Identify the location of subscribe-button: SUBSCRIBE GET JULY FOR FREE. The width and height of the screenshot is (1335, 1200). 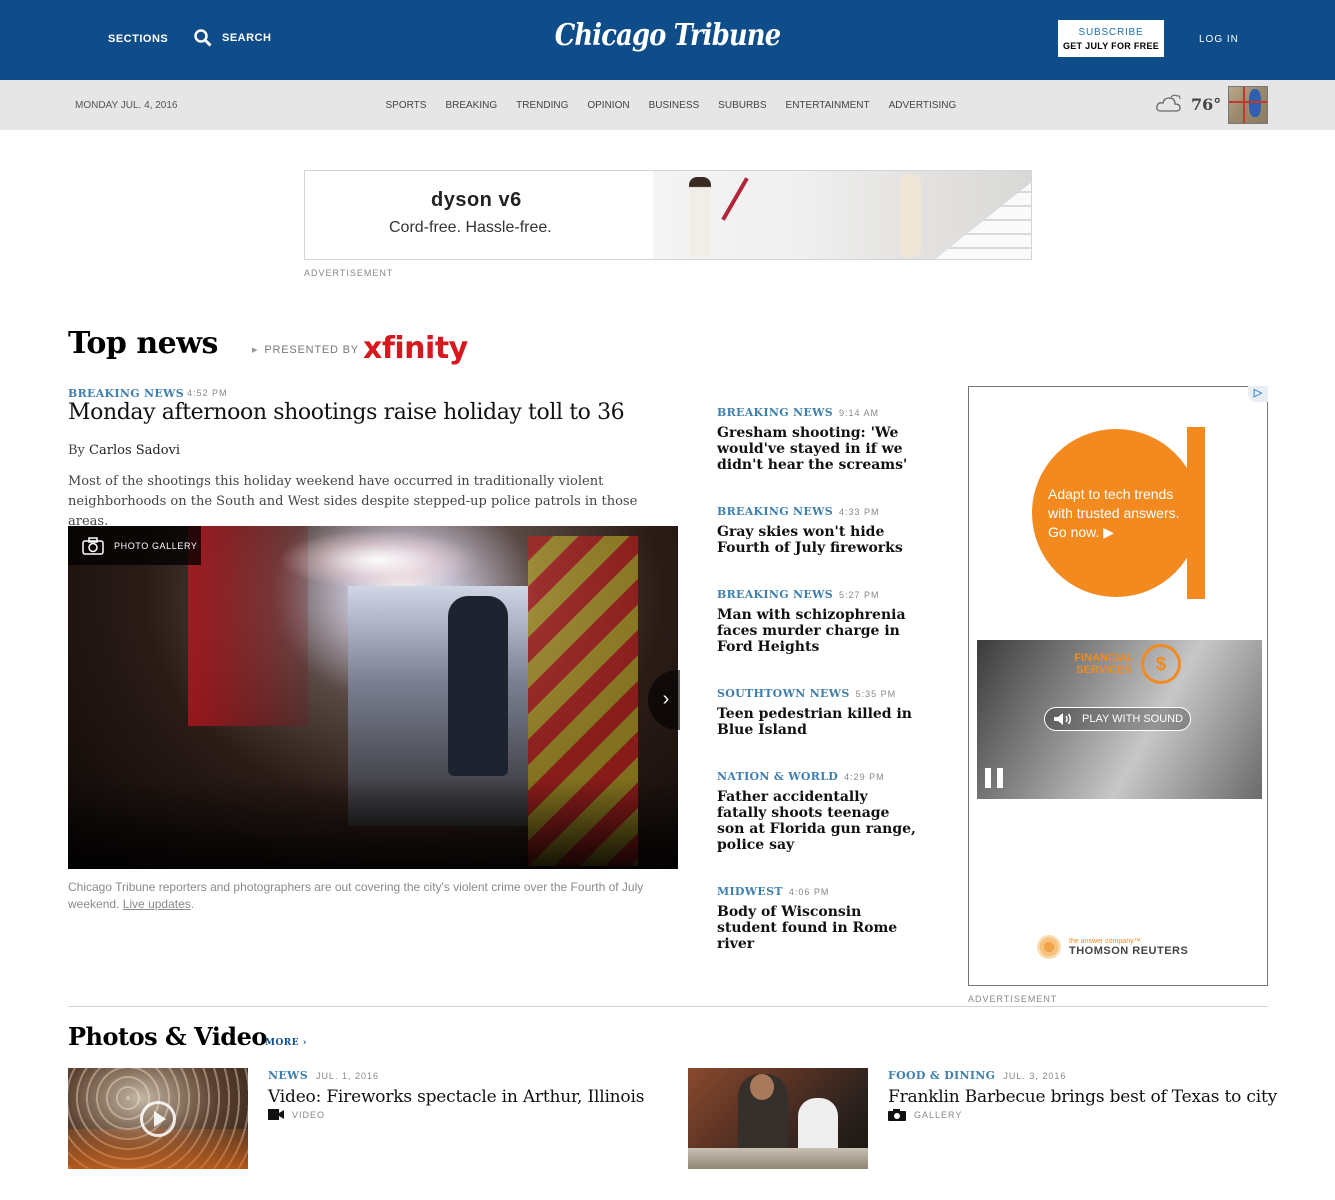
(1111, 38).